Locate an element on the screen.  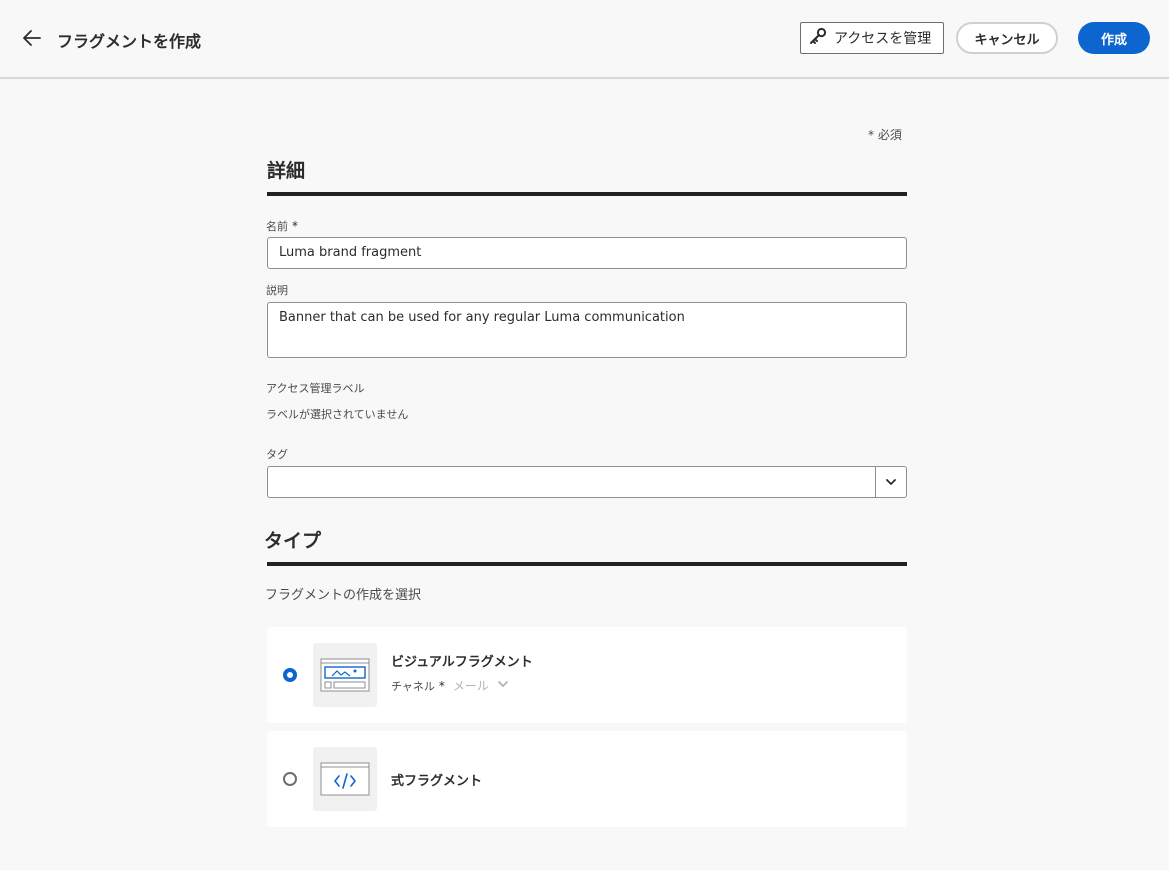
name-required-mark: * is located at coordinates (295, 226).